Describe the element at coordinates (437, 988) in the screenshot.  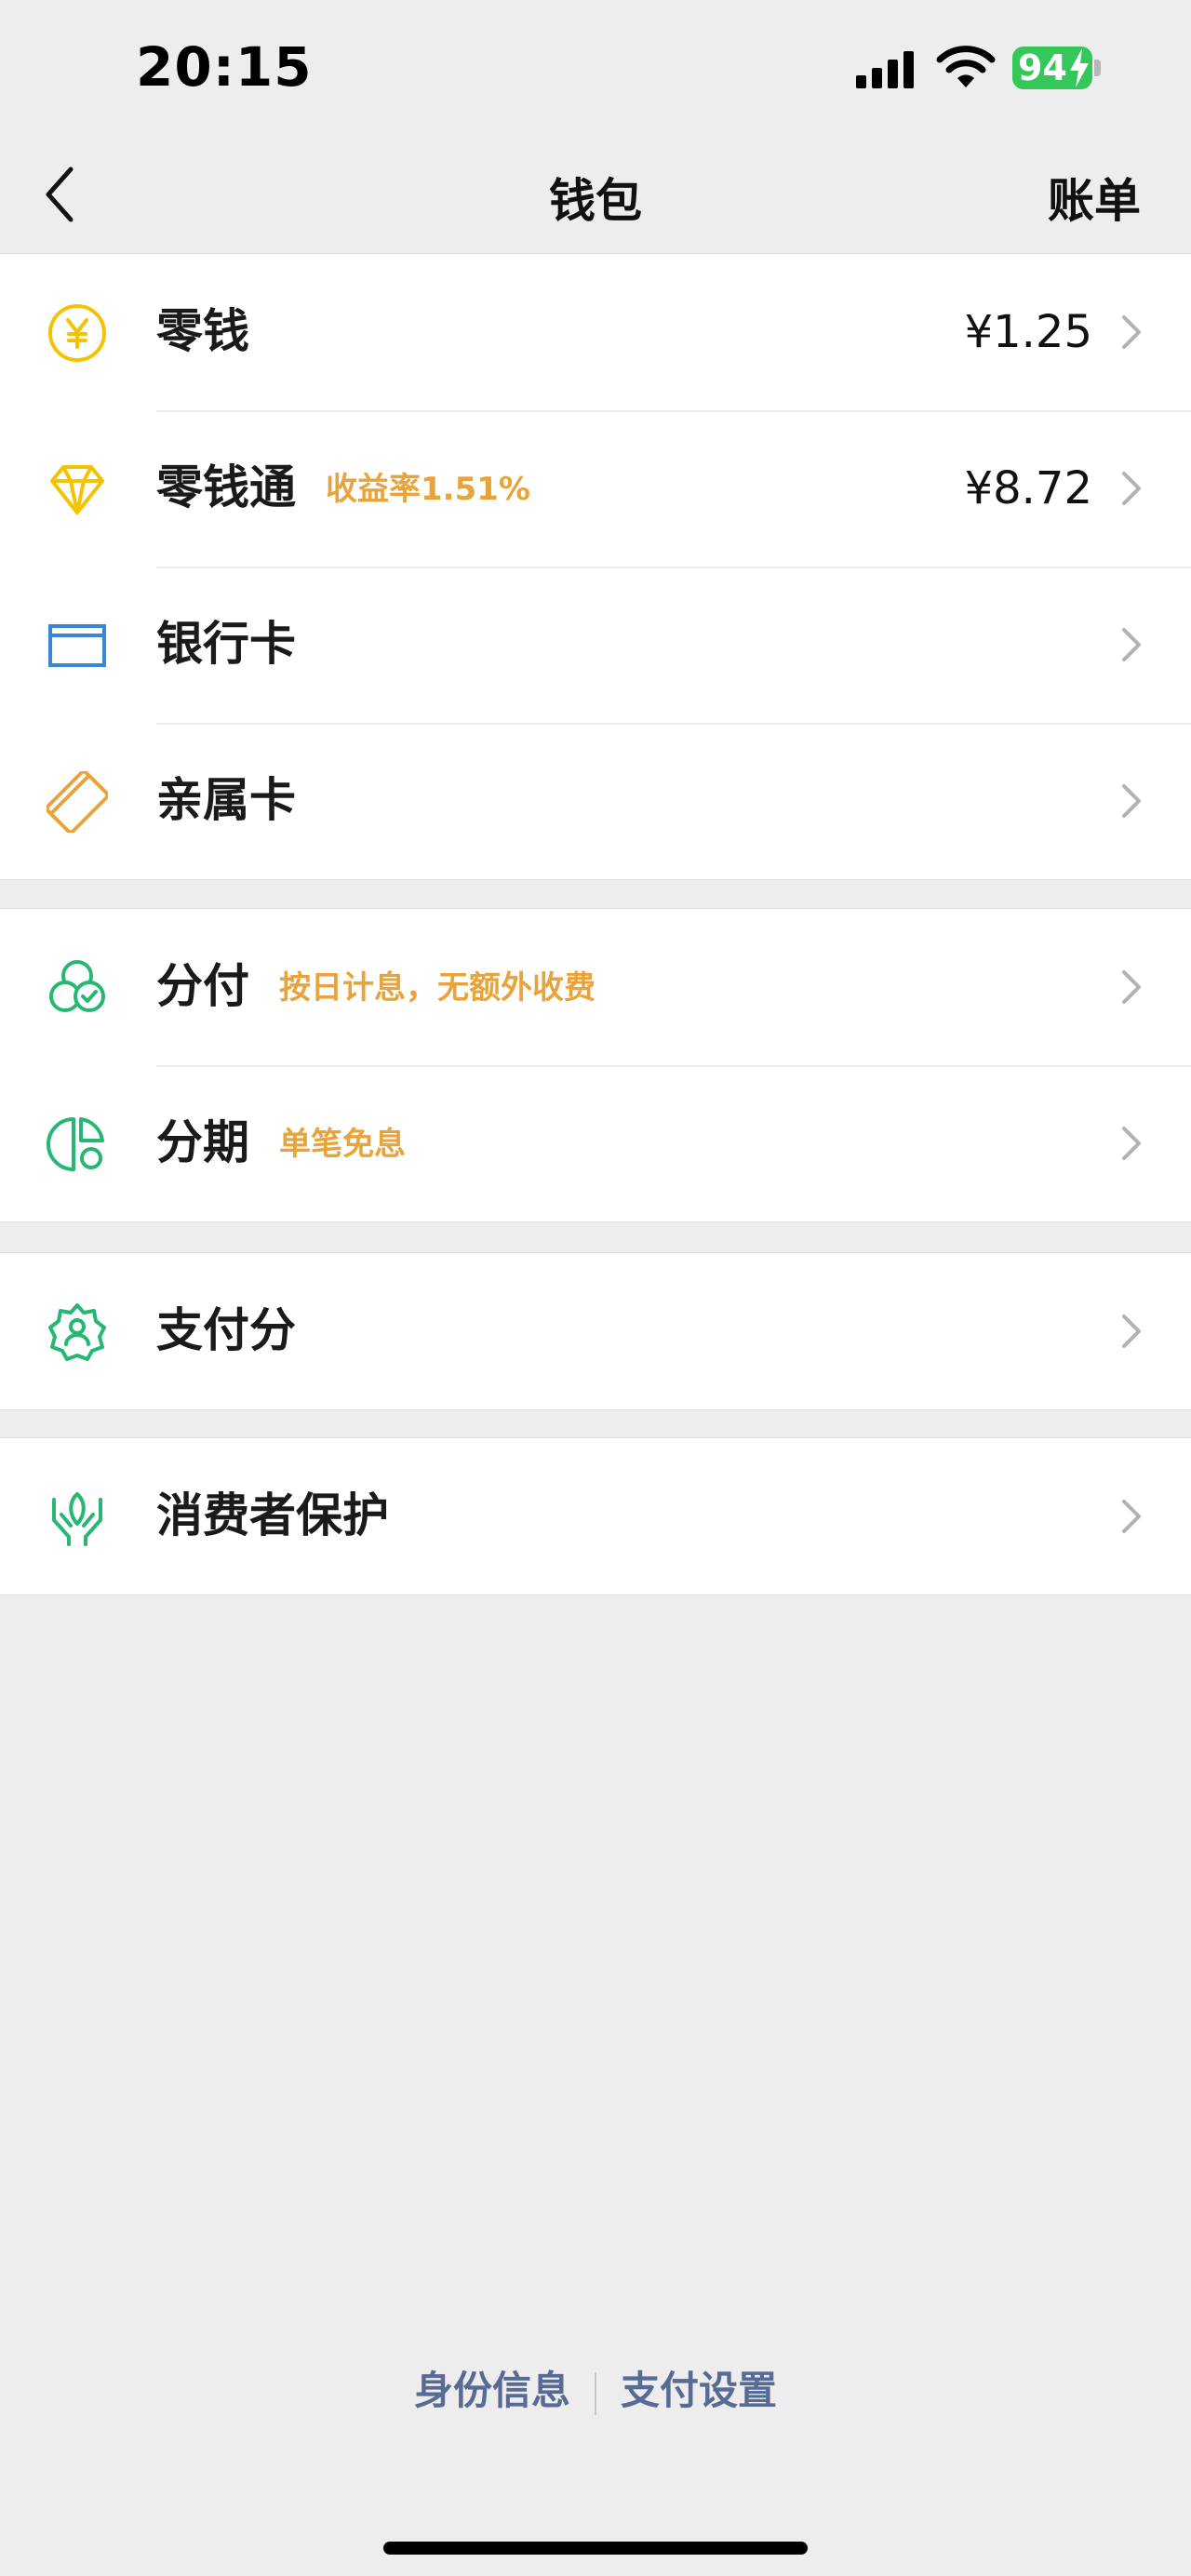
I see `fenfu-tag: 按日计息，无额外收费` at that location.